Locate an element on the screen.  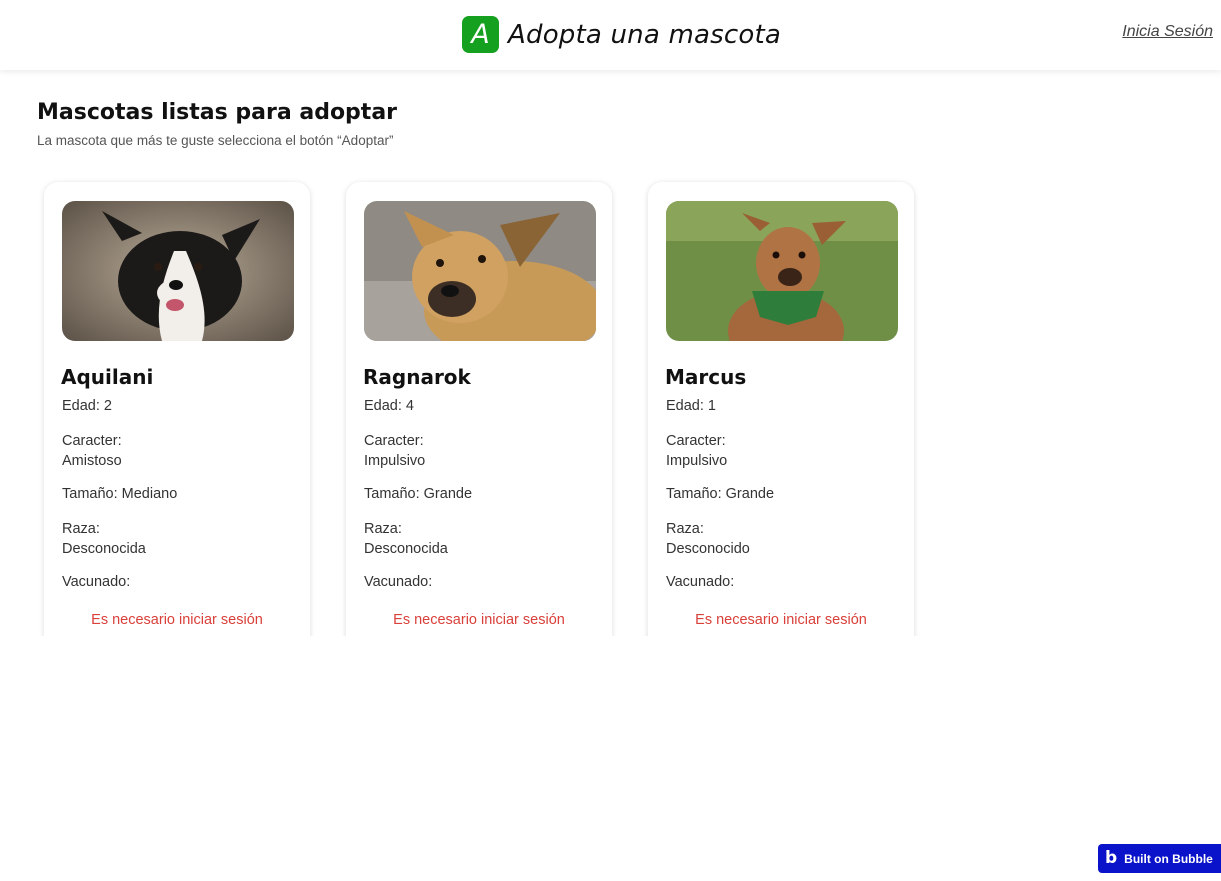
built-on-bubble-label: Built on Bubble is located at coordinates (1168, 858).